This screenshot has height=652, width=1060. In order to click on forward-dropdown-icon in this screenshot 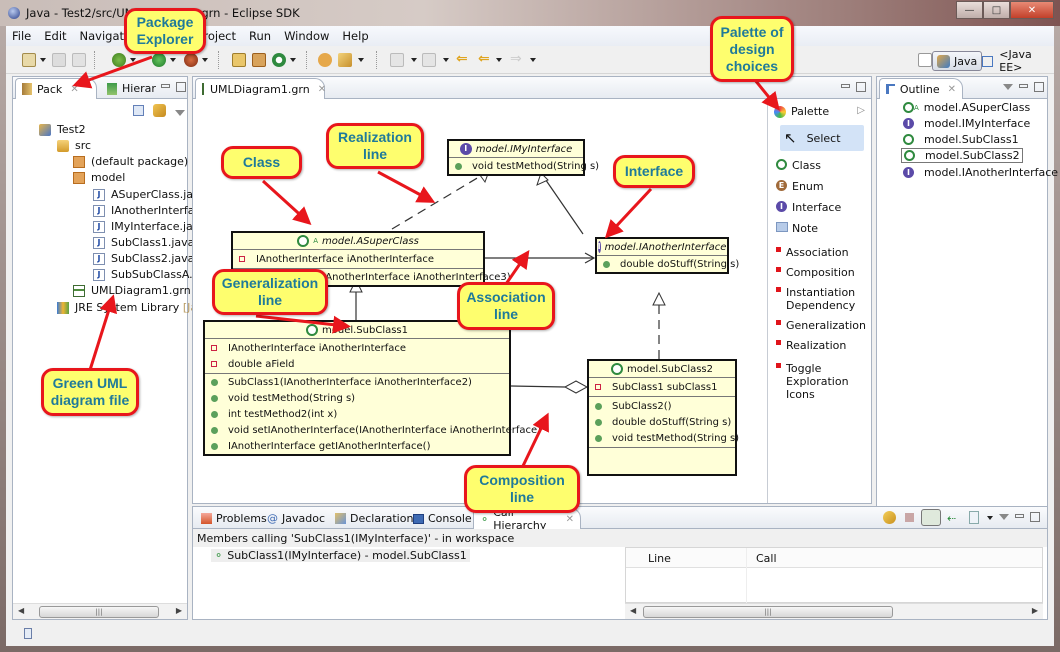, I will do `click(533, 60)`.